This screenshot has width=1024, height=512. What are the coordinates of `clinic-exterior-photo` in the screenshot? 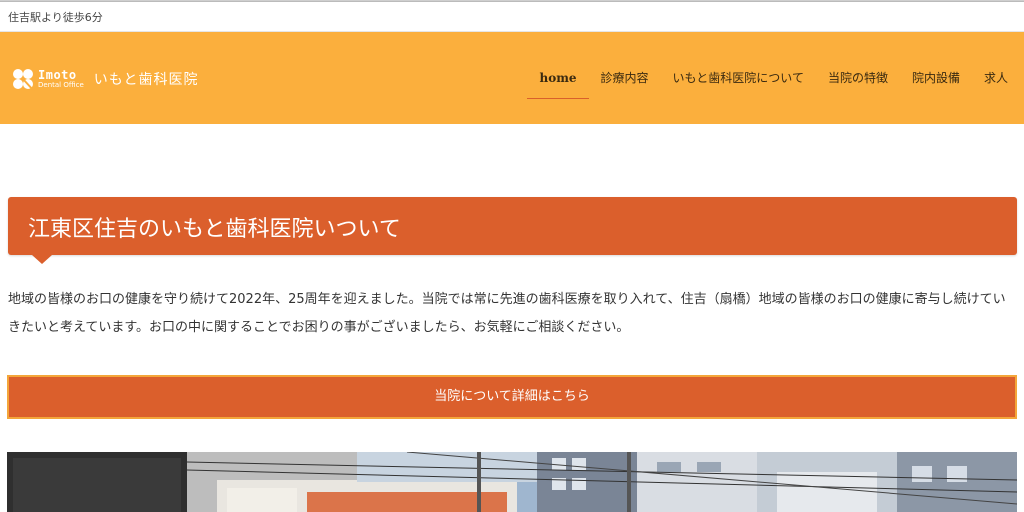 It's located at (512, 482).